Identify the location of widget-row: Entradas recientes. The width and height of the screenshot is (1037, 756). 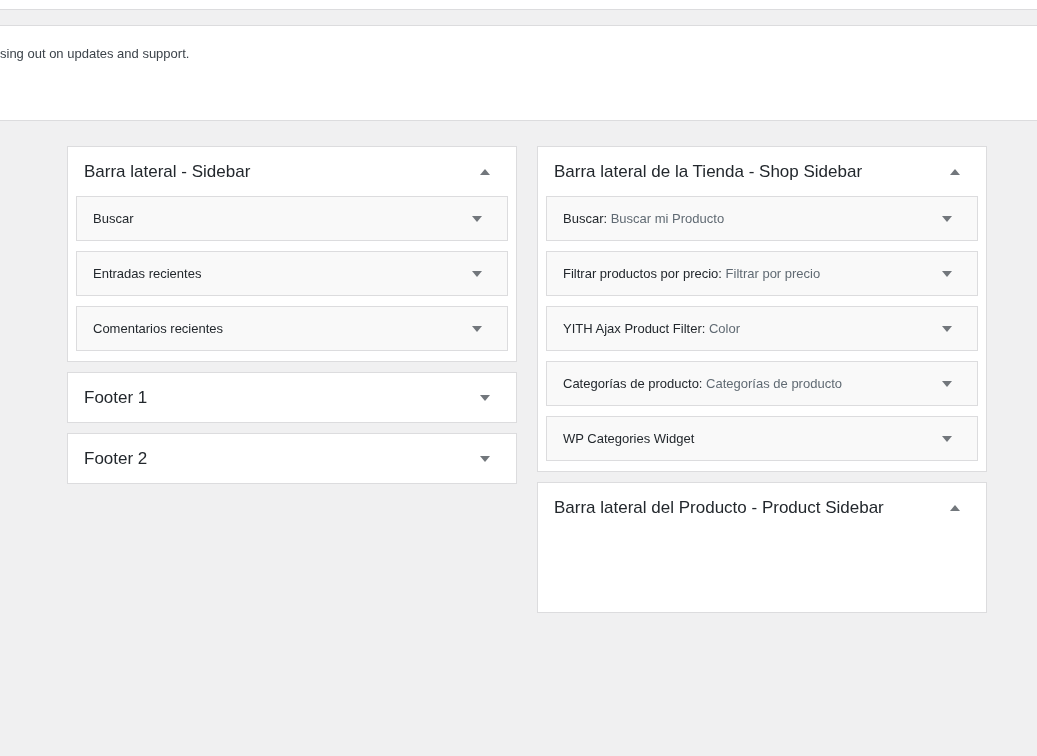
(292, 273).